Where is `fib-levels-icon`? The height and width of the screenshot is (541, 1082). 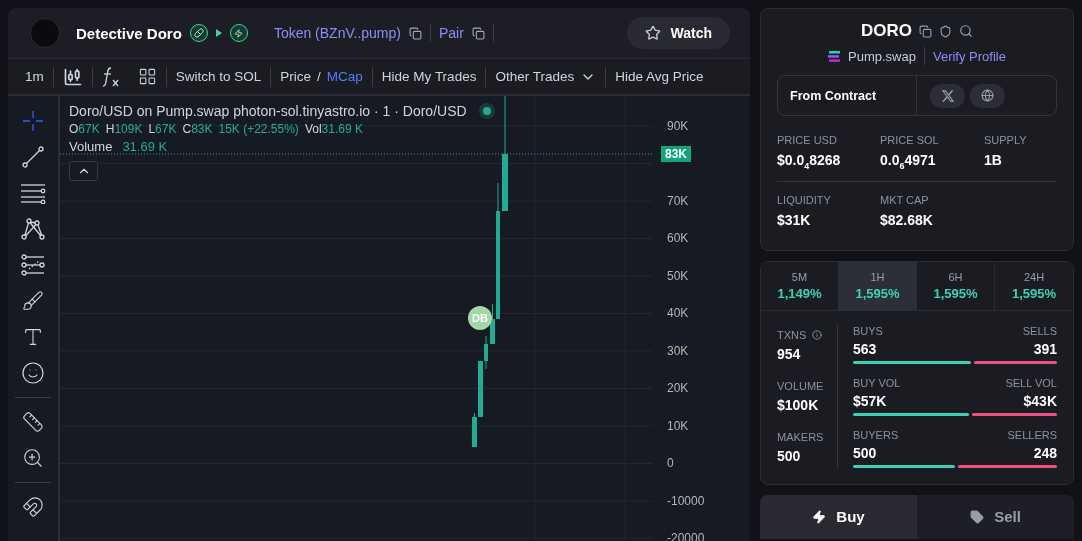 fib-levels-icon is located at coordinates (33, 265).